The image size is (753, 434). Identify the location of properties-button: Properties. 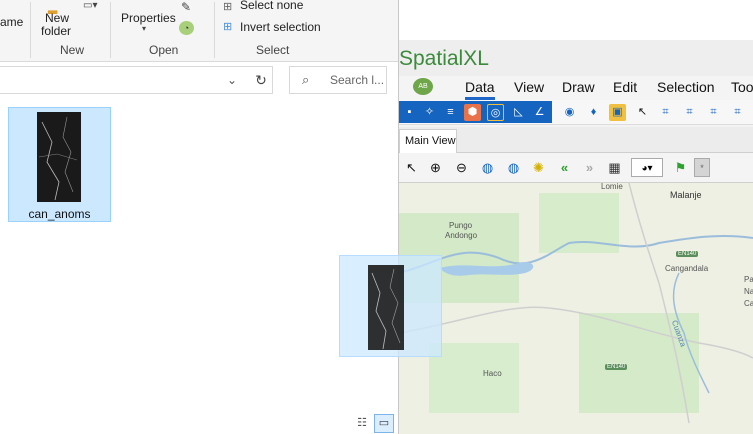
(148, 18).